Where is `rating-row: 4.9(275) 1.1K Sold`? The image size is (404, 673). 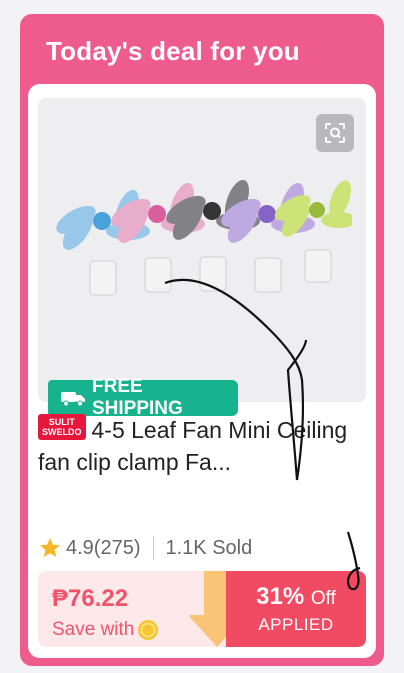 rating-row: 4.9(275) 1.1K Sold is located at coordinates (145, 548).